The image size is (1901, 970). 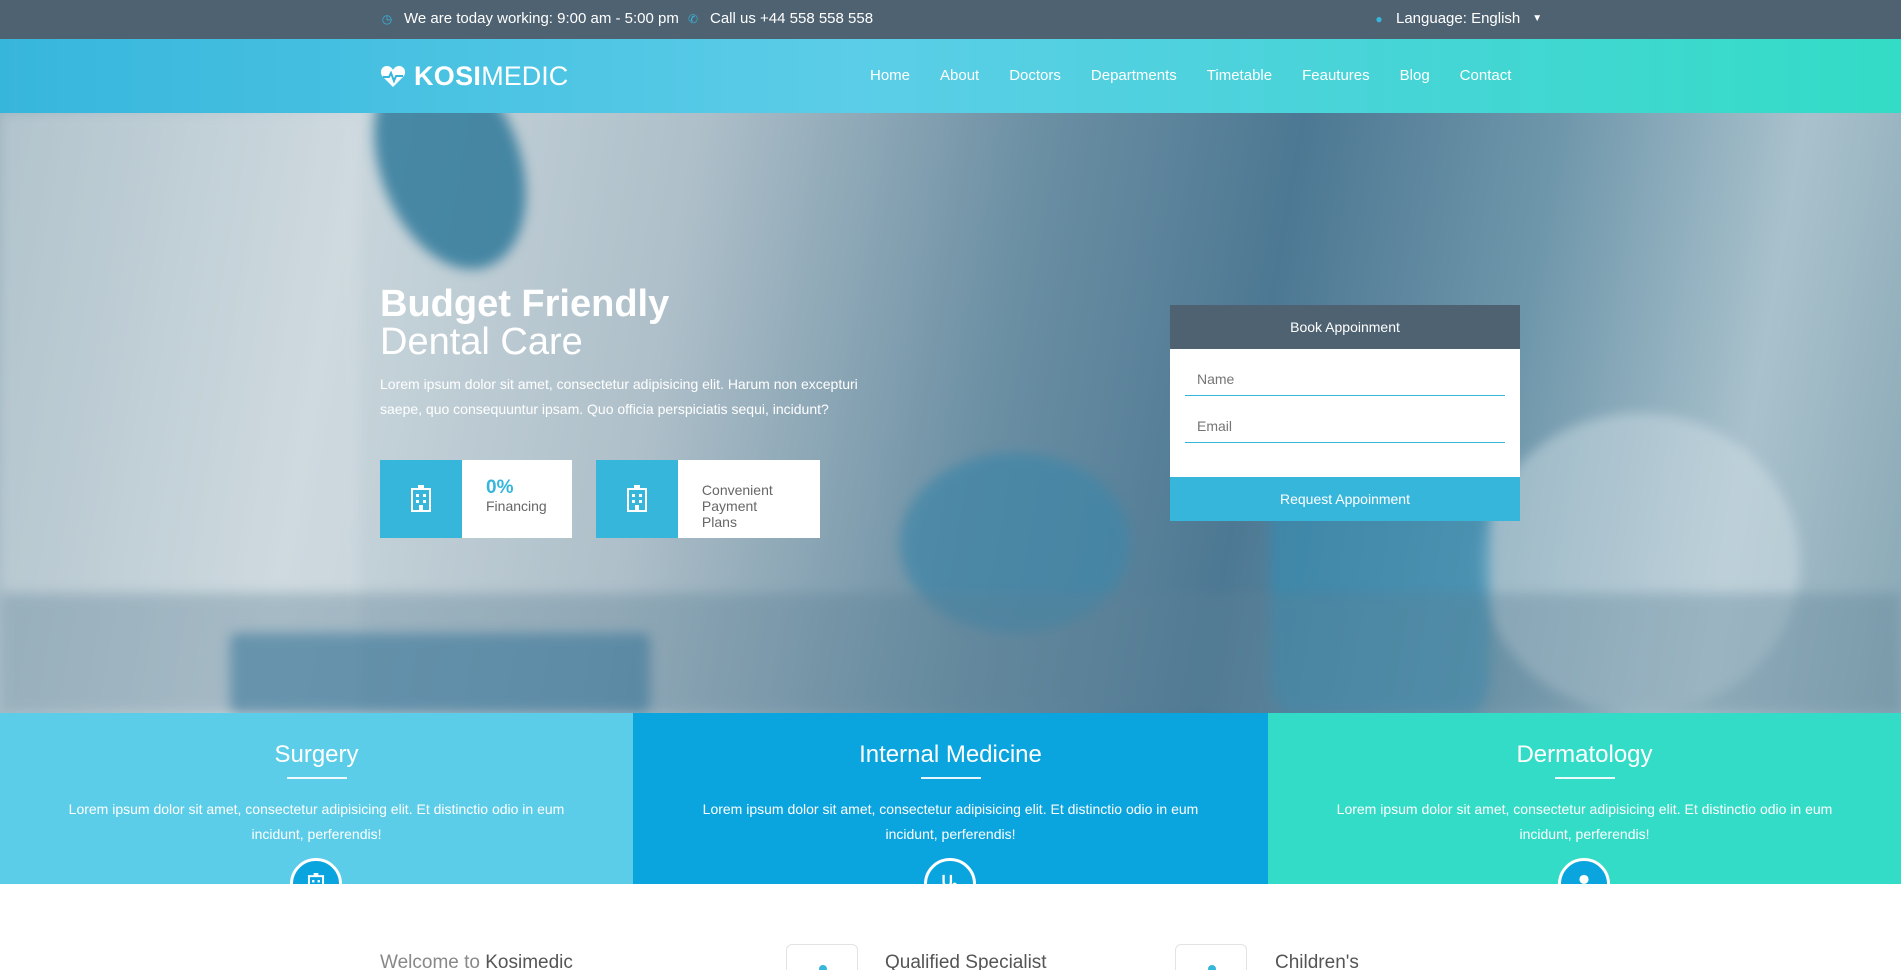 What do you see at coordinates (448, 76) in the screenshot?
I see `logo-bold-text: KOSI` at bounding box center [448, 76].